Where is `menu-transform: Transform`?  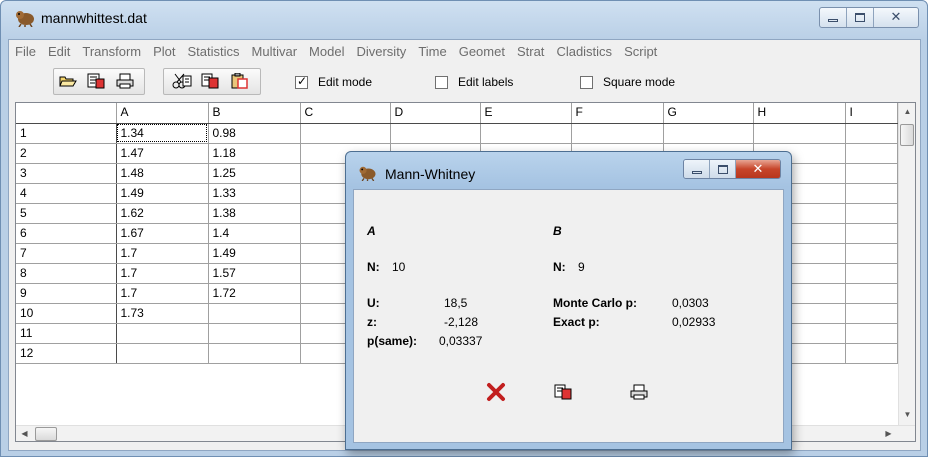
menu-transform: Transform is located at coordinates (111, 51).